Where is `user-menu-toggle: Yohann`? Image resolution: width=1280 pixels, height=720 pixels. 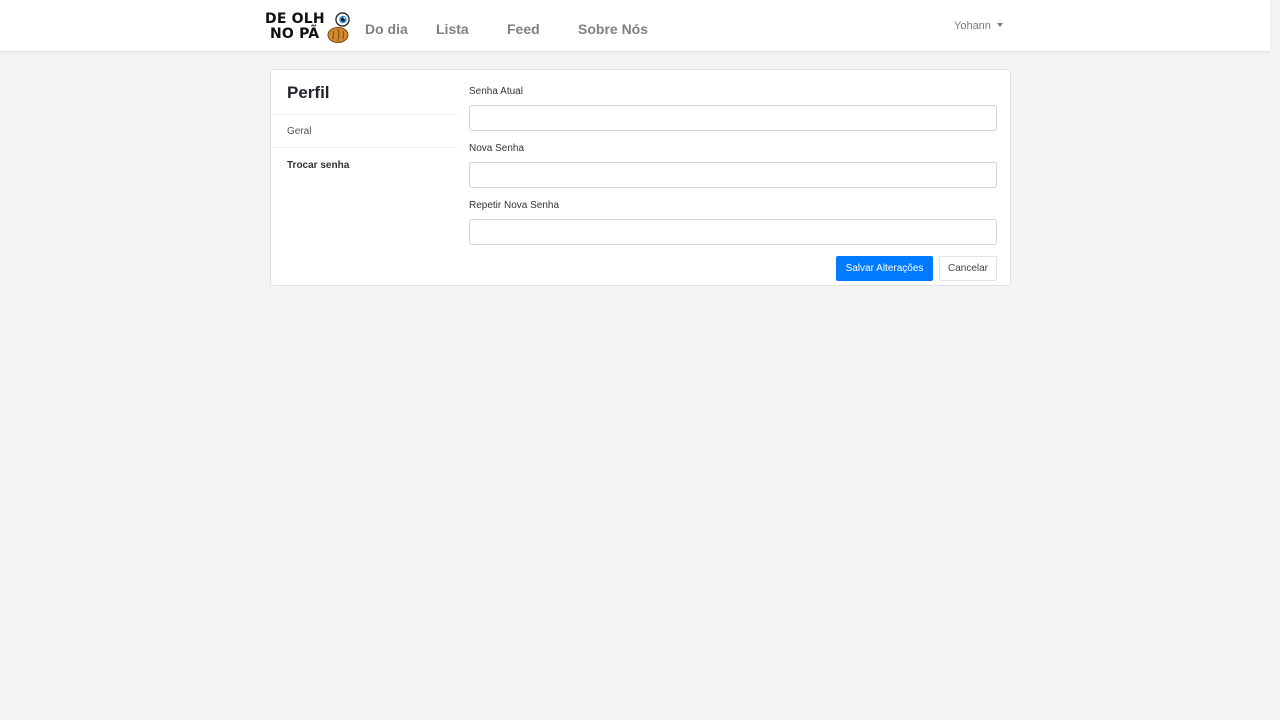
user-menu-toggle: Yohann is located at coordinates (978, 26).